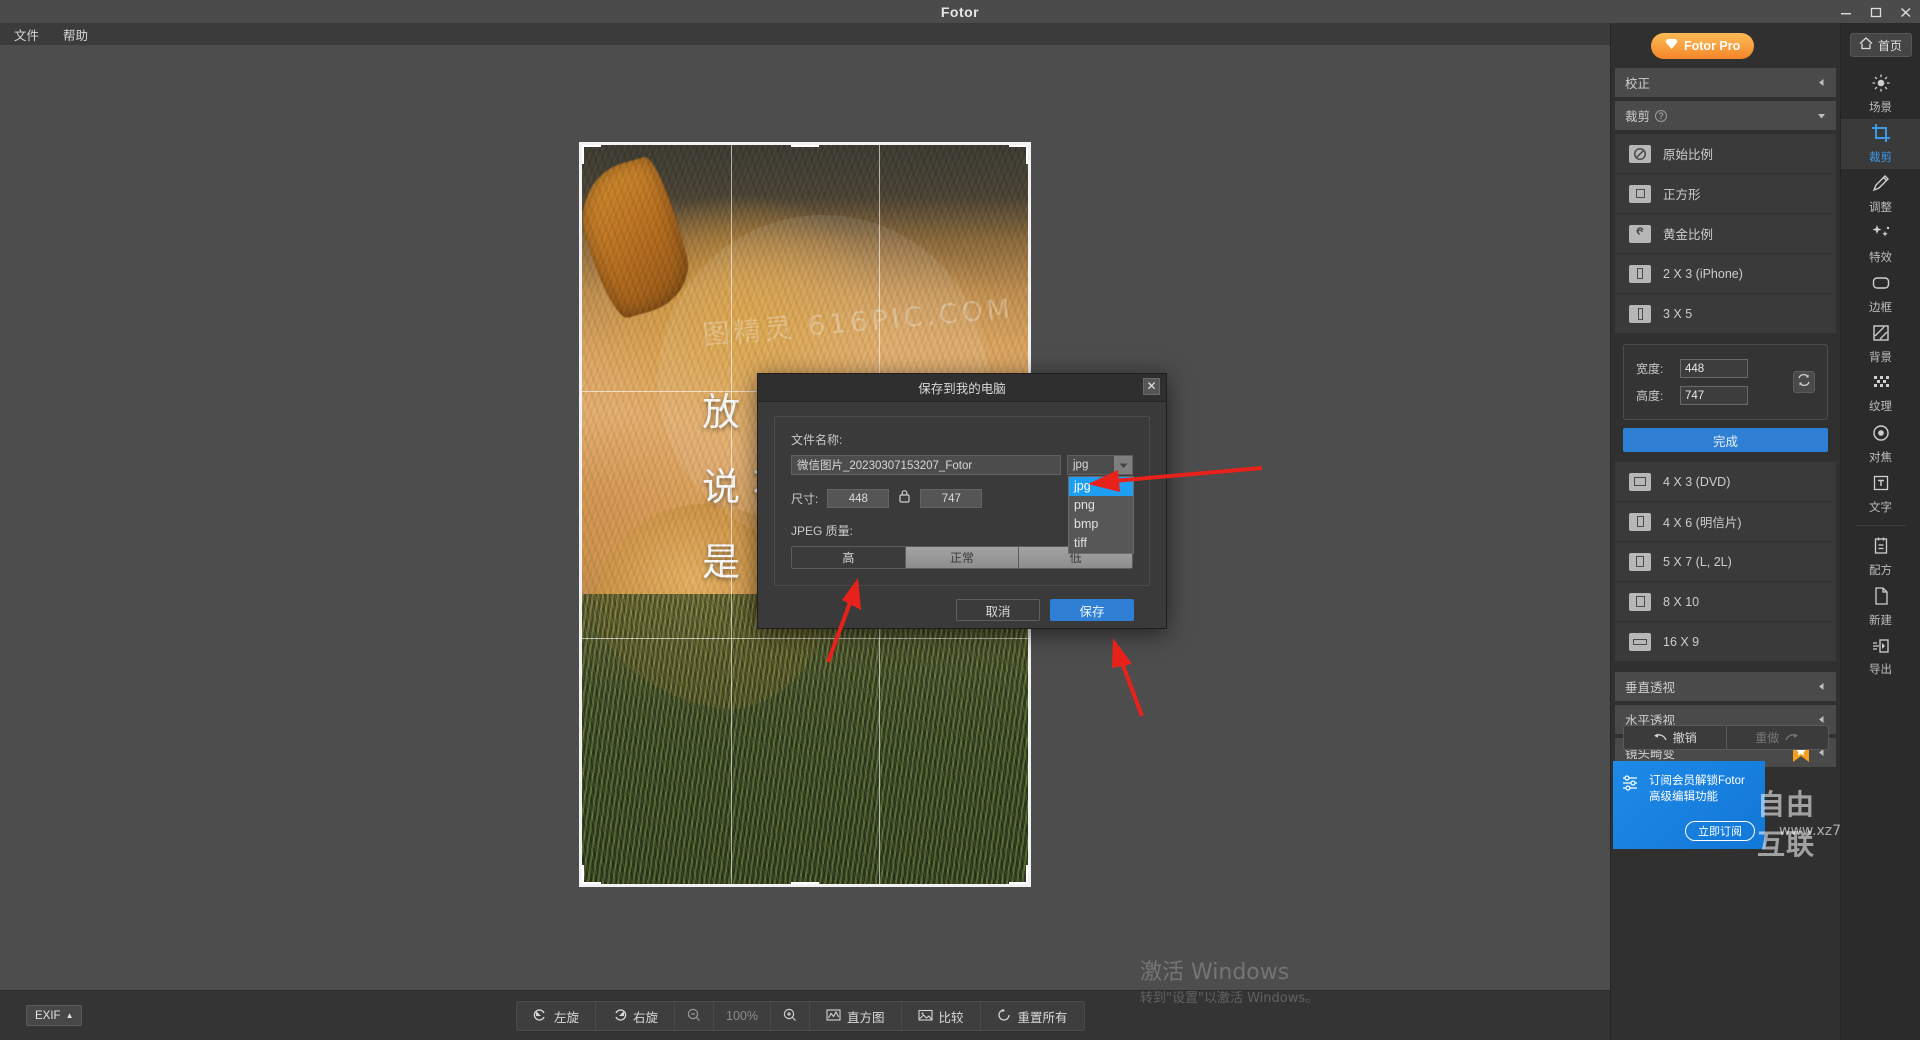  Describe the element at coordinates (1703, 45) in the screenshot. I see `fotor-pro-button: Fotor Pro` at that location.